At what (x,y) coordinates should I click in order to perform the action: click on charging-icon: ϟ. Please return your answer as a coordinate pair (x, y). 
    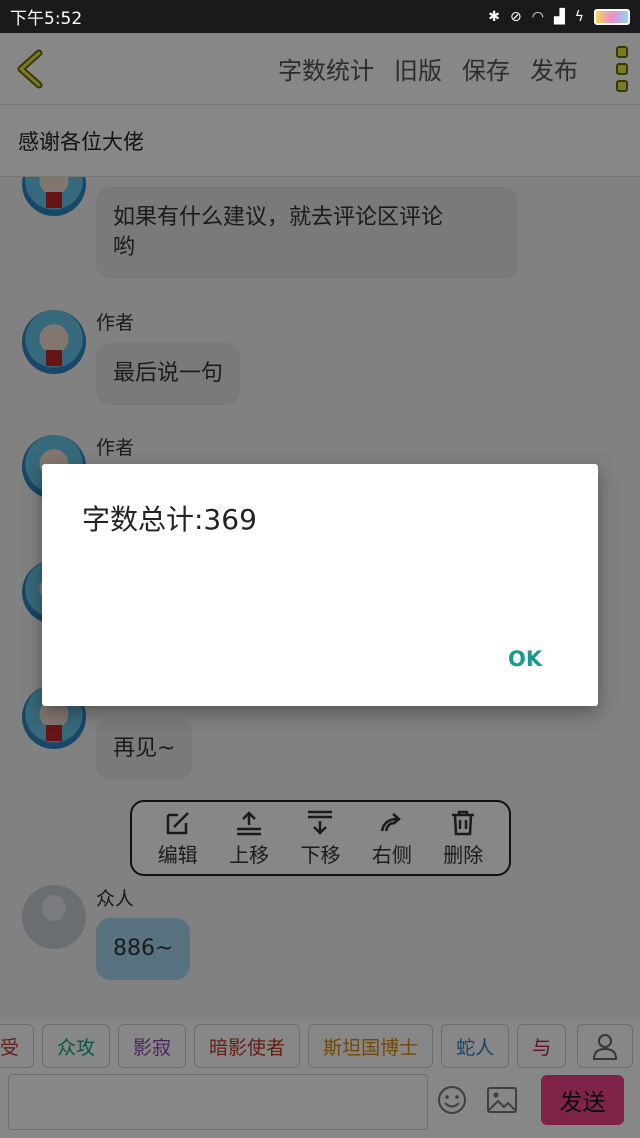
    Looking at the image, I should click on (579, 16).